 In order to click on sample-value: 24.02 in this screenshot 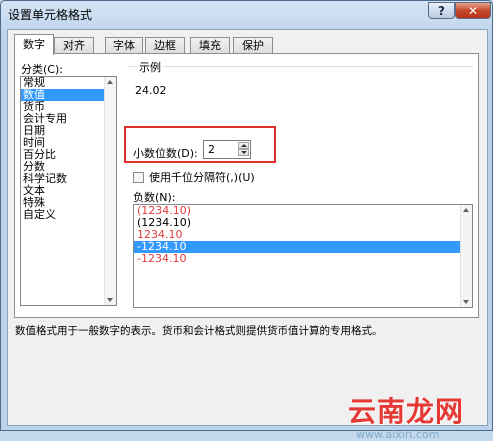, I will do `click(151, 90)`.